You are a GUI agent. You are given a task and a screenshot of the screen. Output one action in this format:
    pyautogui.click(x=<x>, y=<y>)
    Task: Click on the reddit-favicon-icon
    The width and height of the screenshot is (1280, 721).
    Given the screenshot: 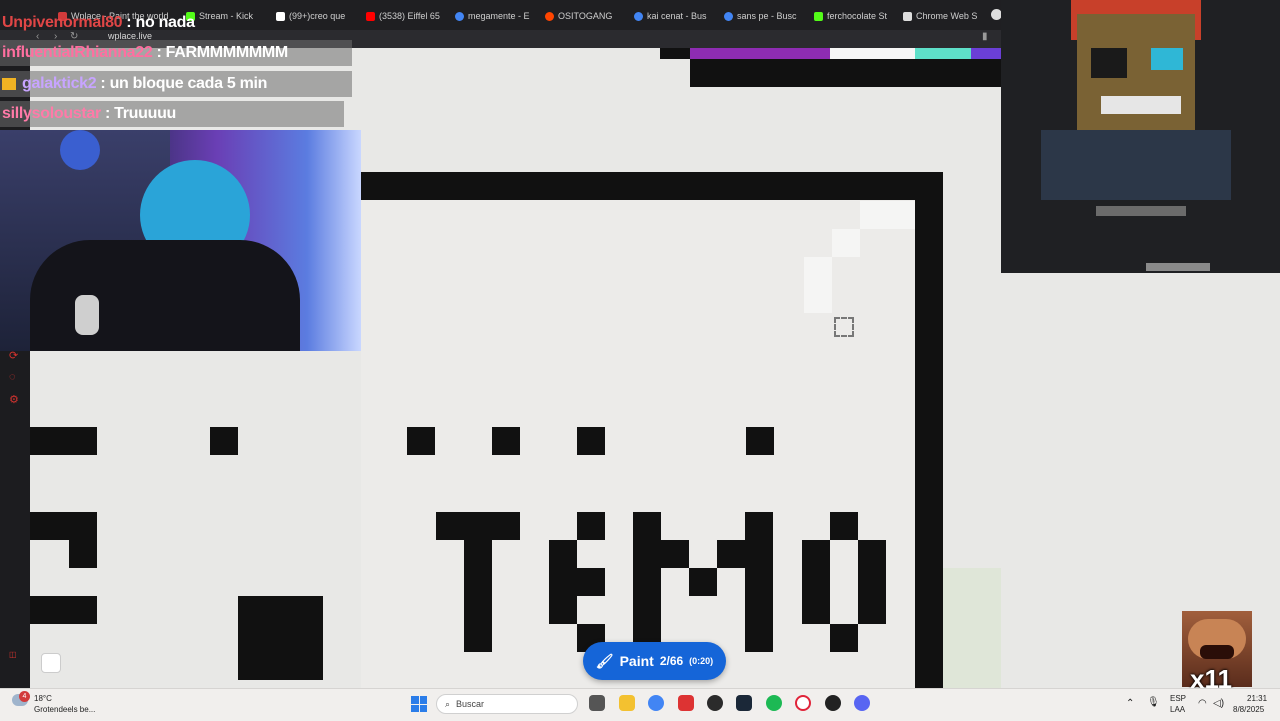 What is the action you would take?
    pyautogui.click(x=549, y=16)
    